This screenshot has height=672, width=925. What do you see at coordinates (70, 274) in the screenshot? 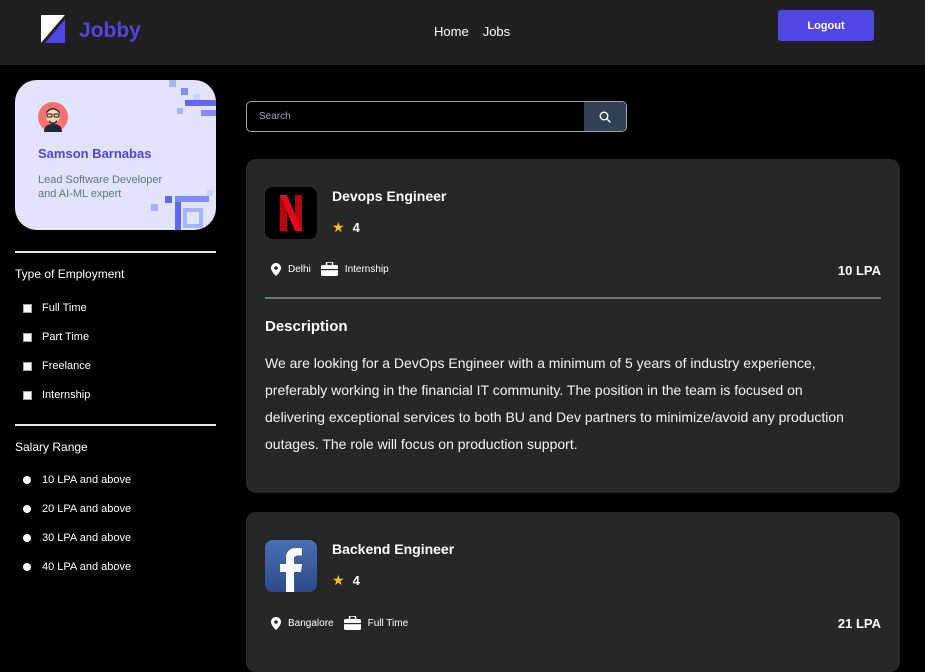
I see `employment-filter-title: Type of Employment` at bounding box center [70, 274].